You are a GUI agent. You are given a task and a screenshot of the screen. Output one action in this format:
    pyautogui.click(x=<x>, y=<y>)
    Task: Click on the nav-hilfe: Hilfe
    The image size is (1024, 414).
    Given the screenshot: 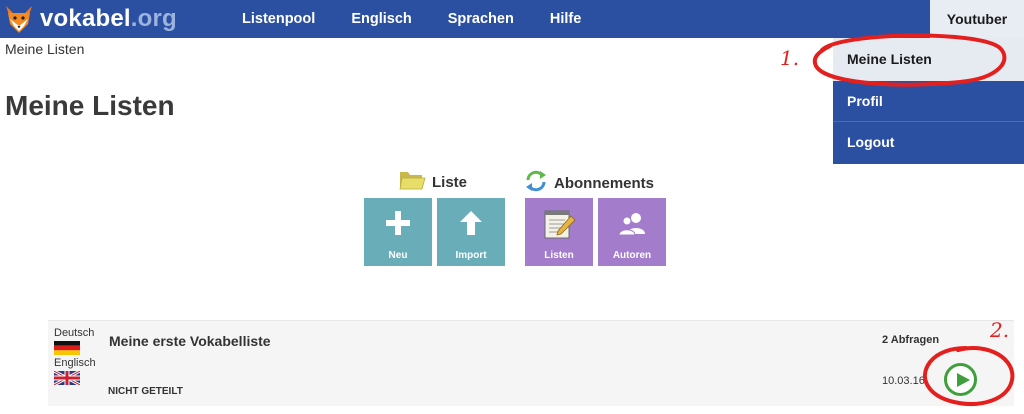 What is the action you would take?
    pyautogui.click(x=565, y=19)
    